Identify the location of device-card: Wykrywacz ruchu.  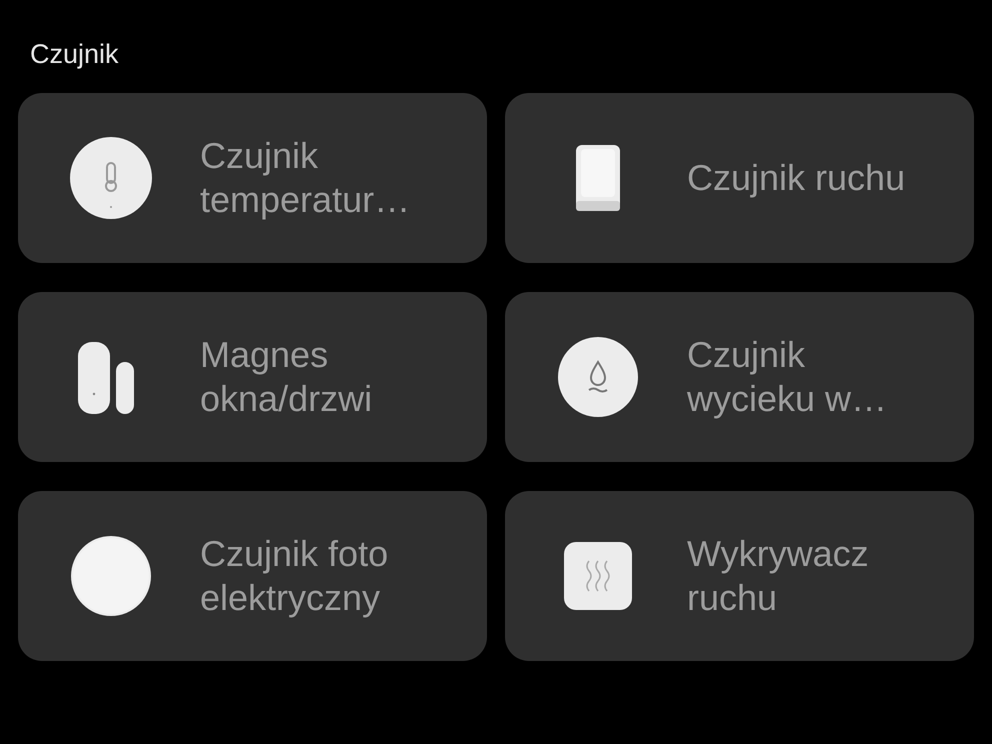
(739, 576).